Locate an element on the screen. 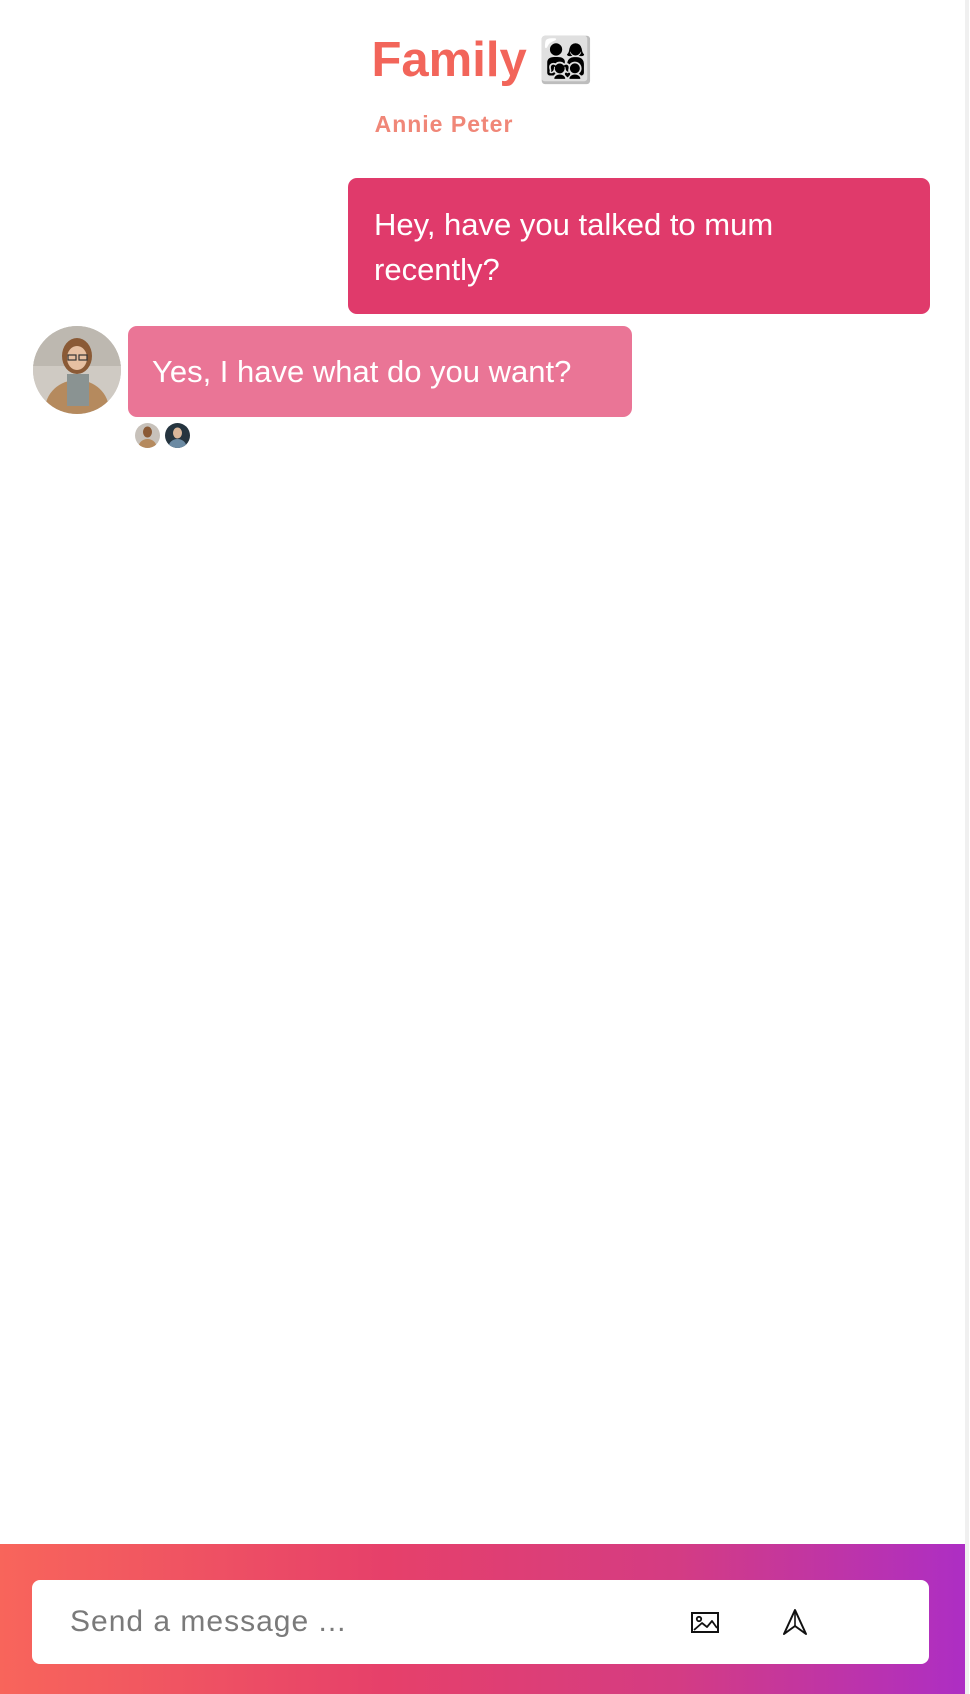 This screenshot has width=970, height=1694. message-incoming: Yes, I have what do you want? is located at coordinates (380, 371).